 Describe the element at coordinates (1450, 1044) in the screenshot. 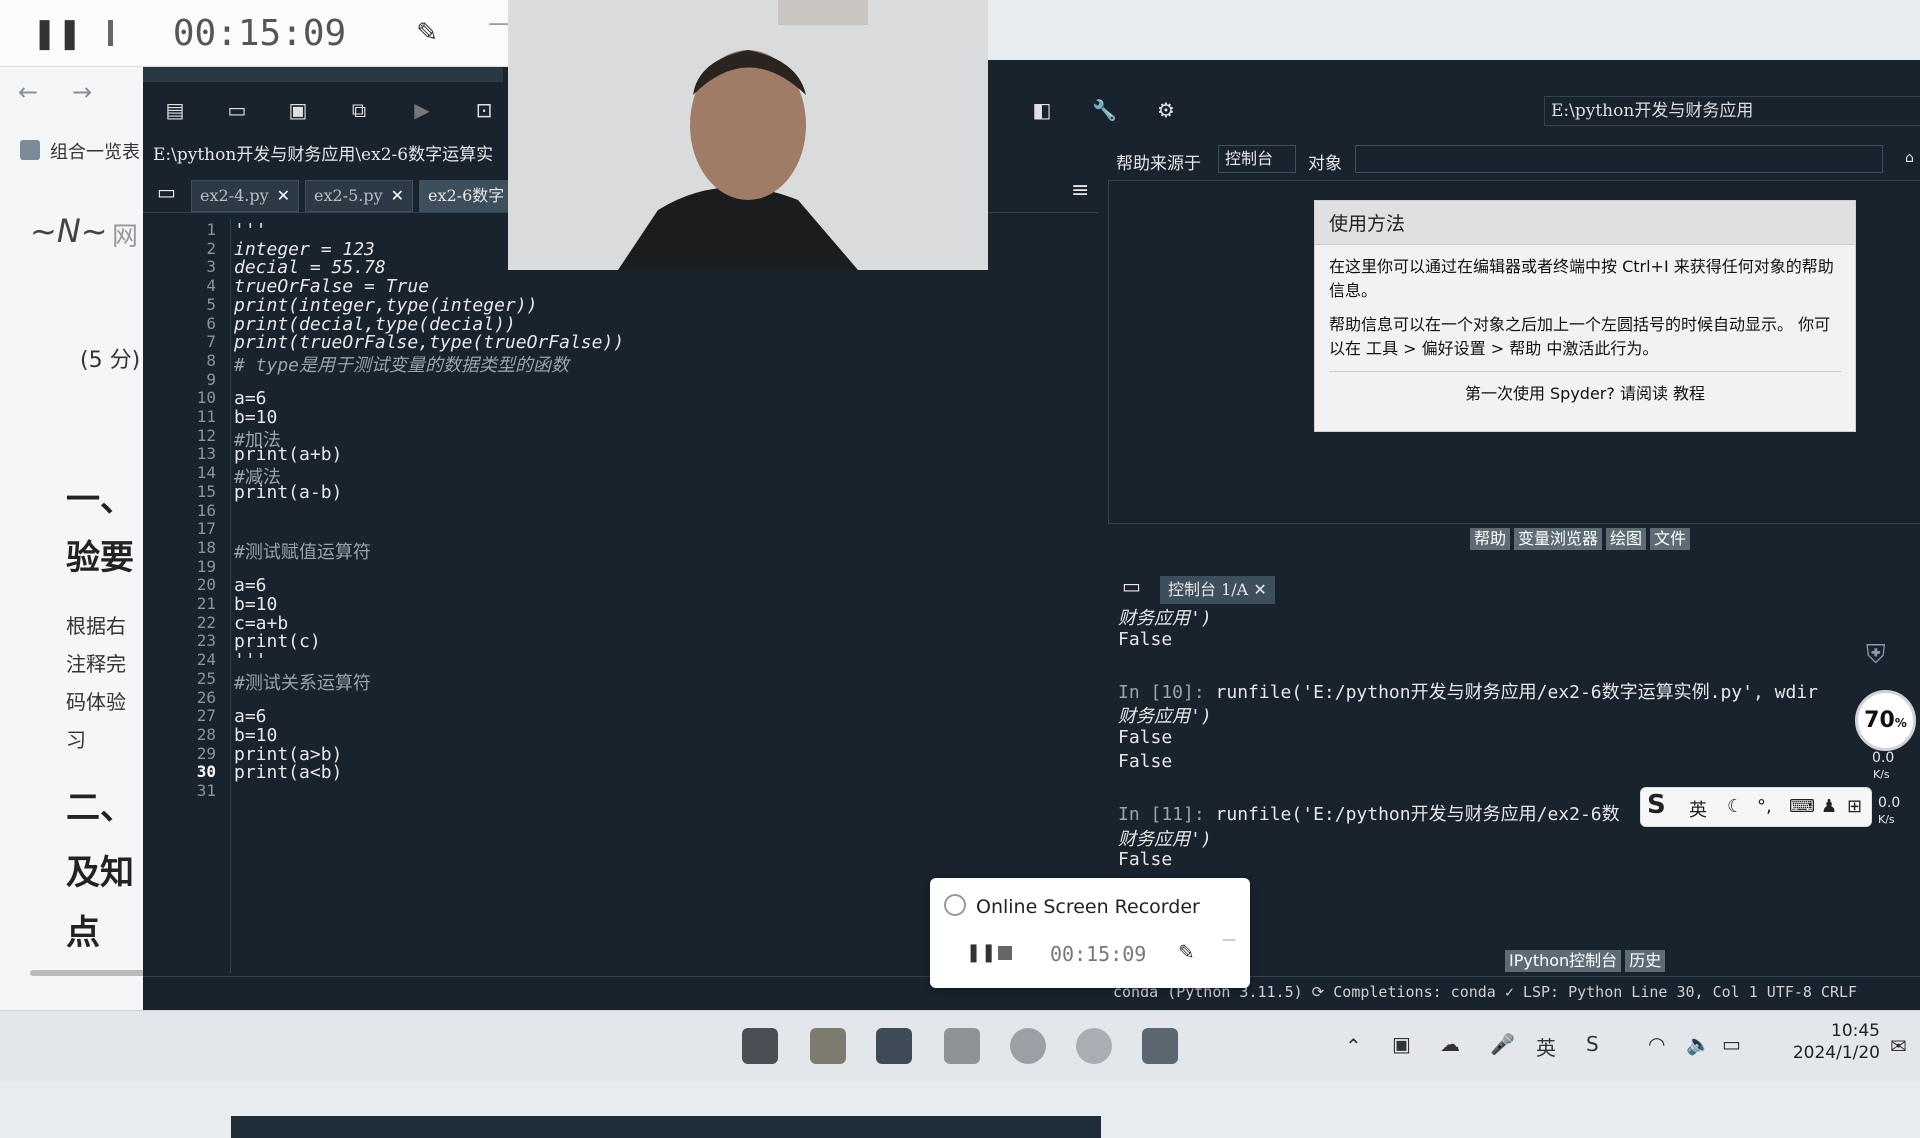

I see `cloud-icon: ☁` at that location.